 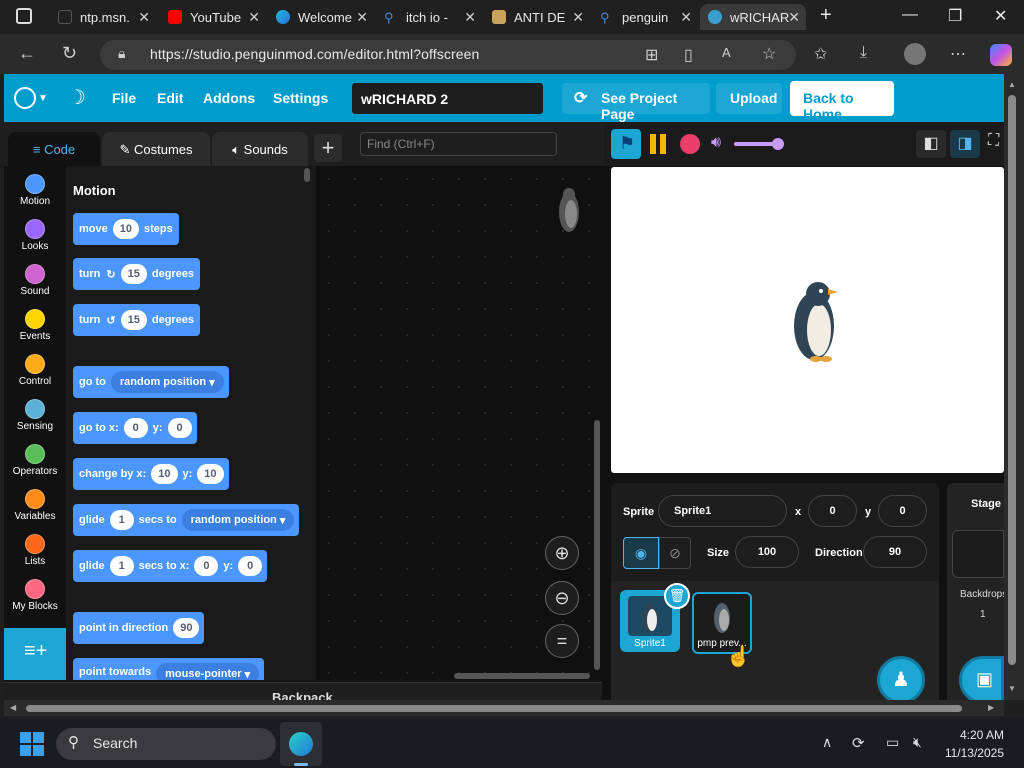 What do you see at coordinates (722, 511) in the screenshot?
I see `sprite-name-input: Sprite1` at bounding box center [722, 511].